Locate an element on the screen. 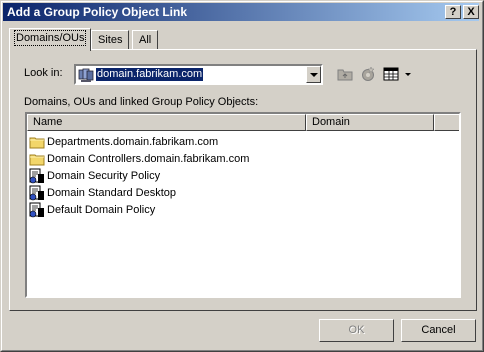  list-item-name: Departments.domain.fabrikam.com is located at coordinates (133, 142).